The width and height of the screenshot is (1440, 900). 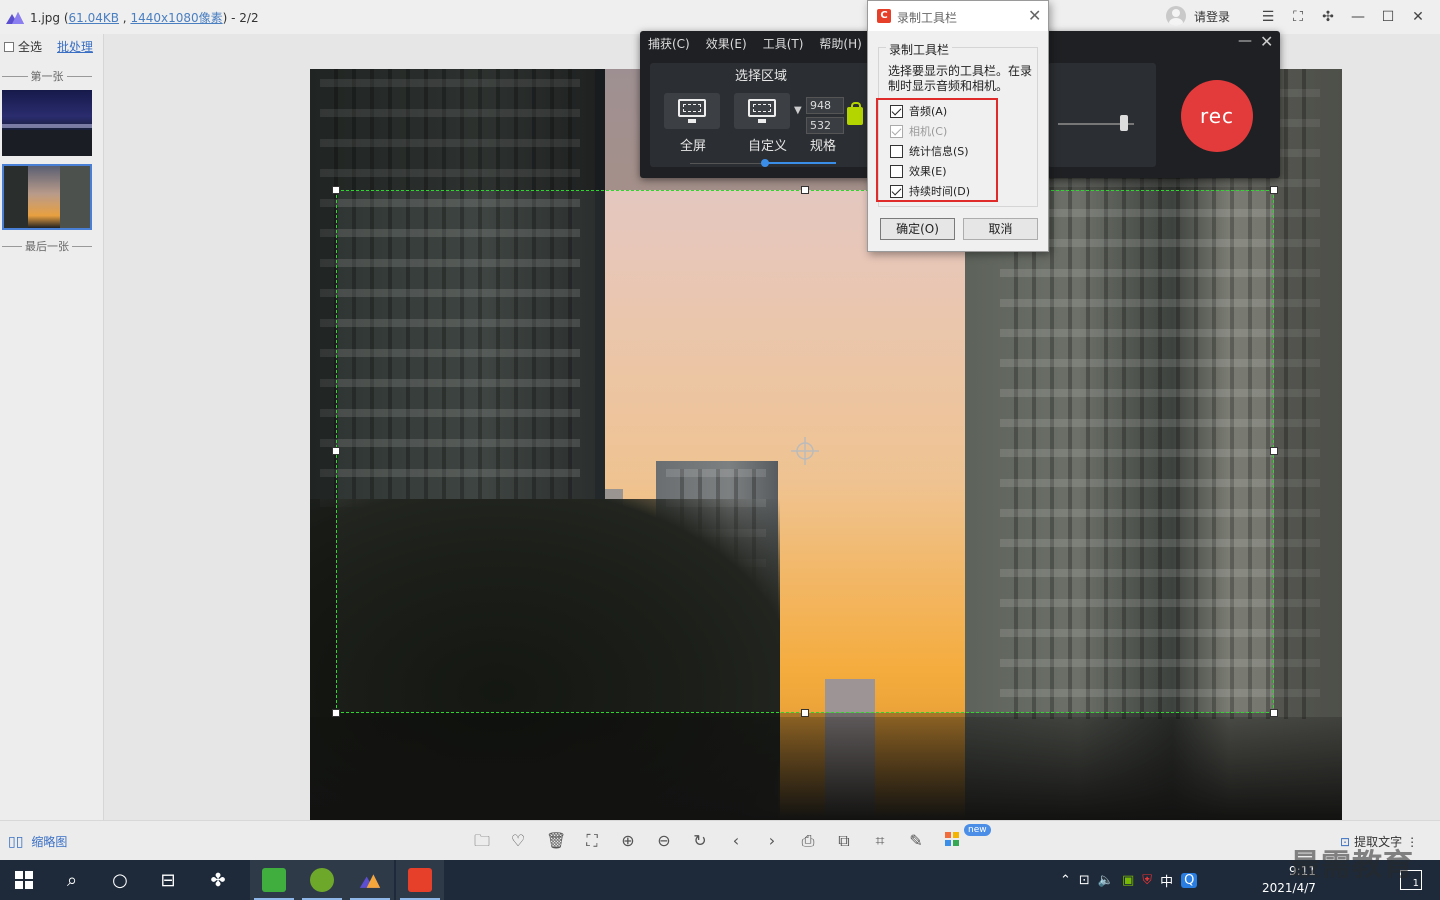 What do you see at coordinates (823, 146) in the screenshot?
I see `spec-label: 规格` at bounding box center [823, 146].